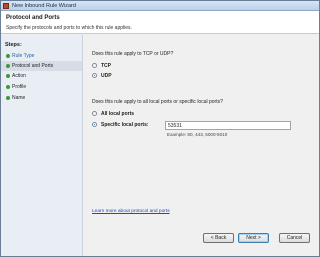 This screenshot has height=257, width=320. Describe the element at coordinates (94, 75) in the screenshot. I see `udp-radio` at that location.